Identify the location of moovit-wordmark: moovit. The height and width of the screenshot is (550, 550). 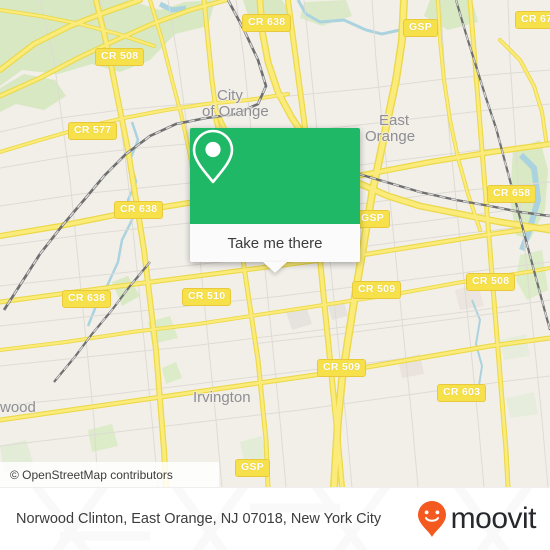
(493, 518).